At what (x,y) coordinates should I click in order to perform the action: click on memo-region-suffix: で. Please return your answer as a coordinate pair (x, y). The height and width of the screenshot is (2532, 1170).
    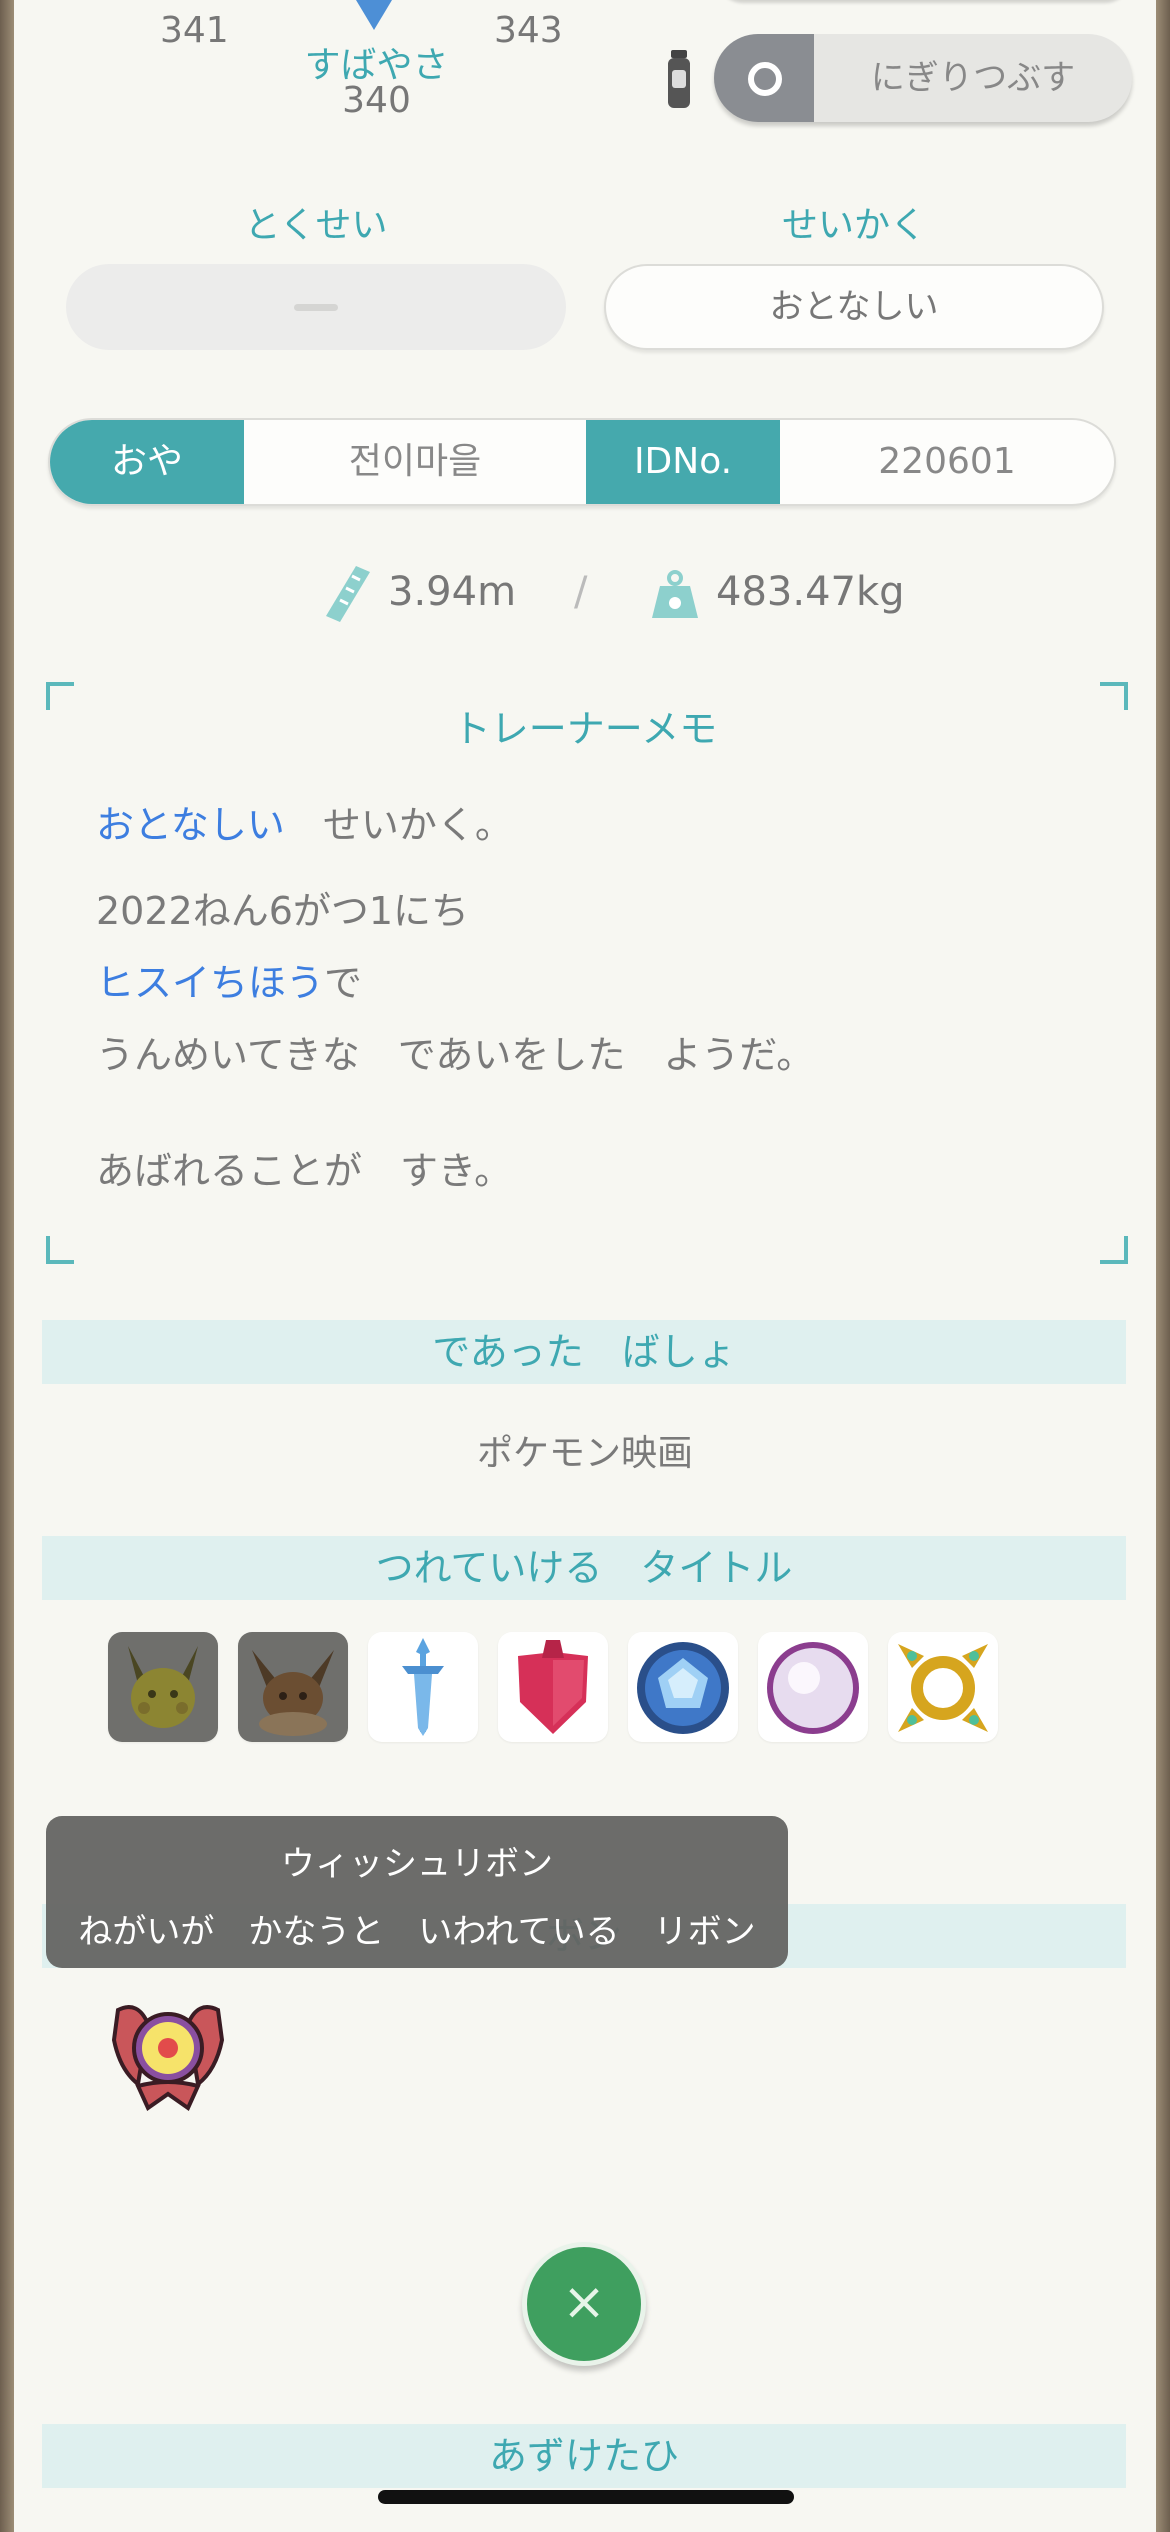
    Looking at the image, I should click on (343, 983).